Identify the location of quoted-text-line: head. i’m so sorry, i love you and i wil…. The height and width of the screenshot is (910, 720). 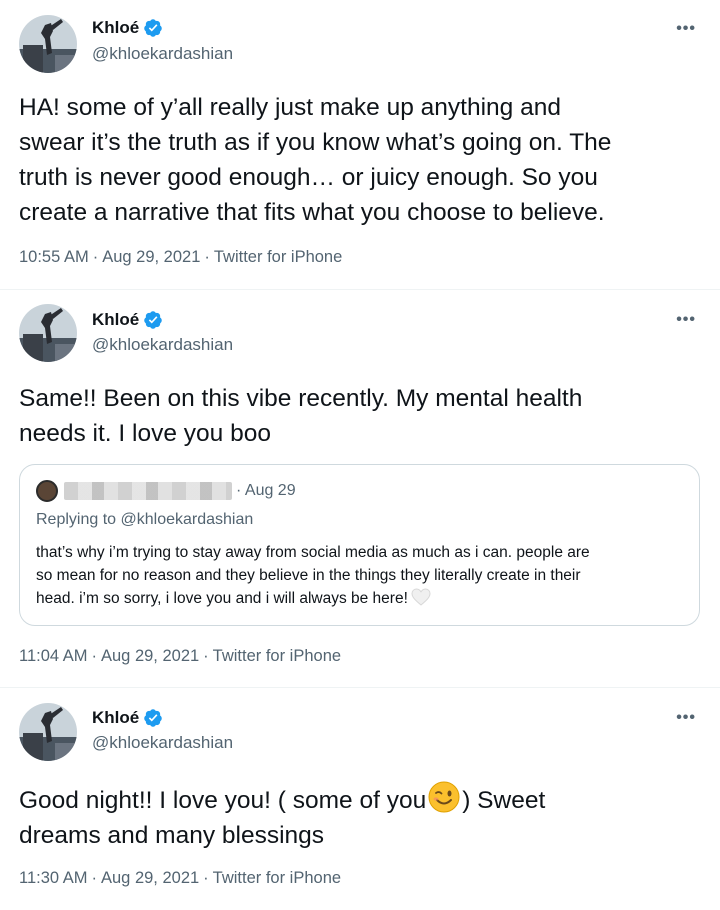
(362, 598).